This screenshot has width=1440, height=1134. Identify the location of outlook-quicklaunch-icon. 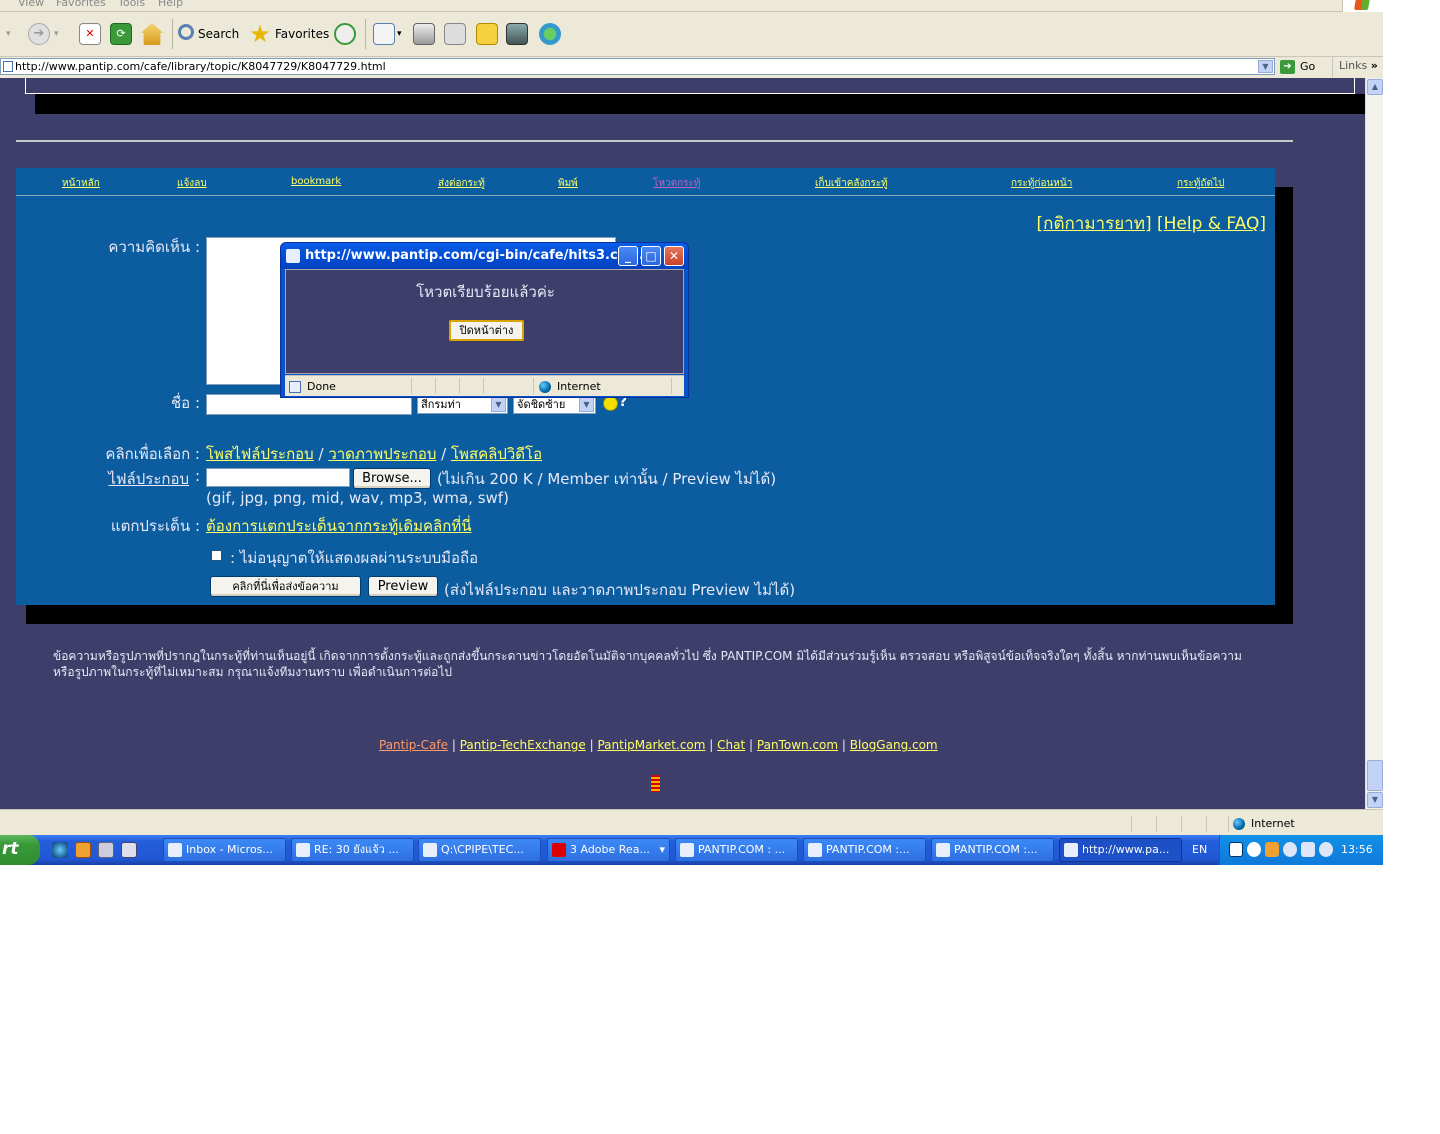
(83, 850).